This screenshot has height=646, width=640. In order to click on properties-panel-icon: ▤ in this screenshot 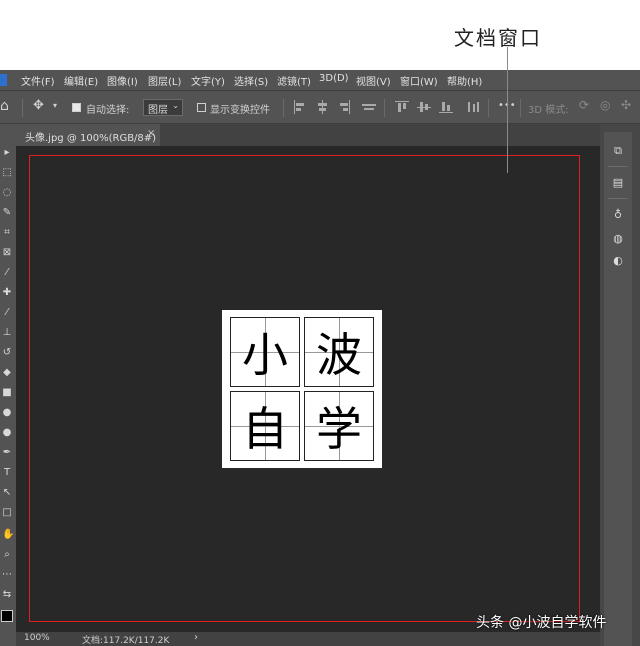, I will do `click(618, 183)`.